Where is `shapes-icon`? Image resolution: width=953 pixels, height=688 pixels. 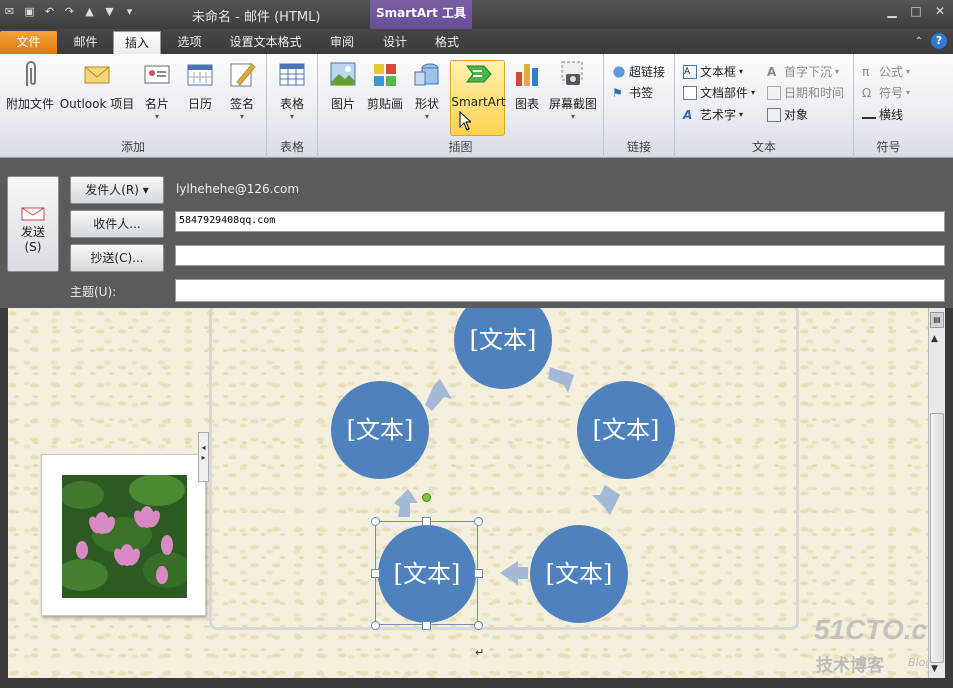
shapes-icon is located at coordinates (426, 74).